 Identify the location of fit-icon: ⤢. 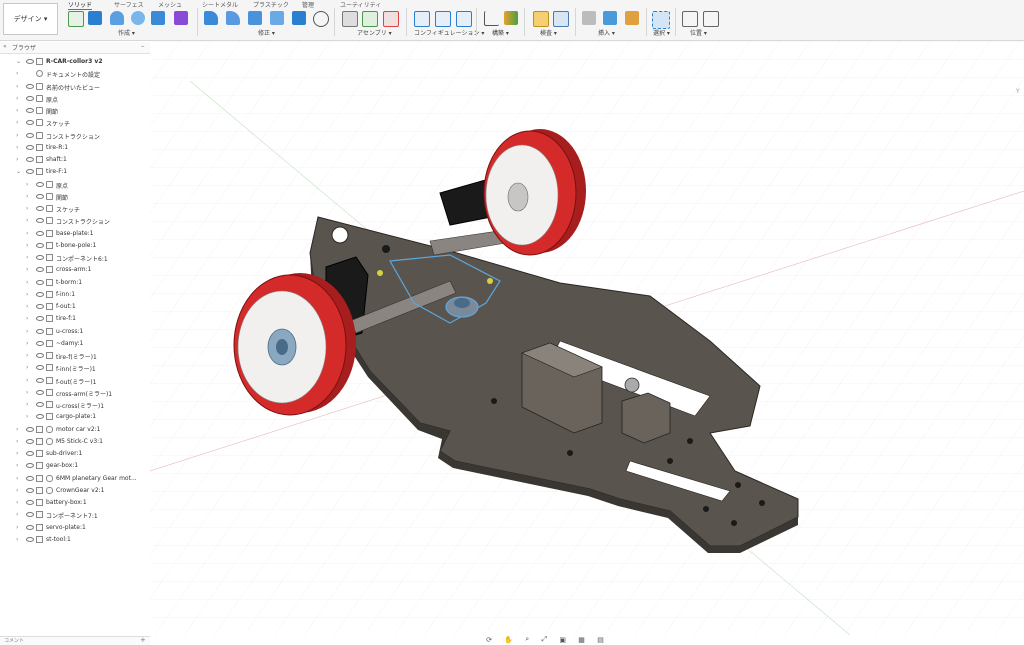
(545, 639).